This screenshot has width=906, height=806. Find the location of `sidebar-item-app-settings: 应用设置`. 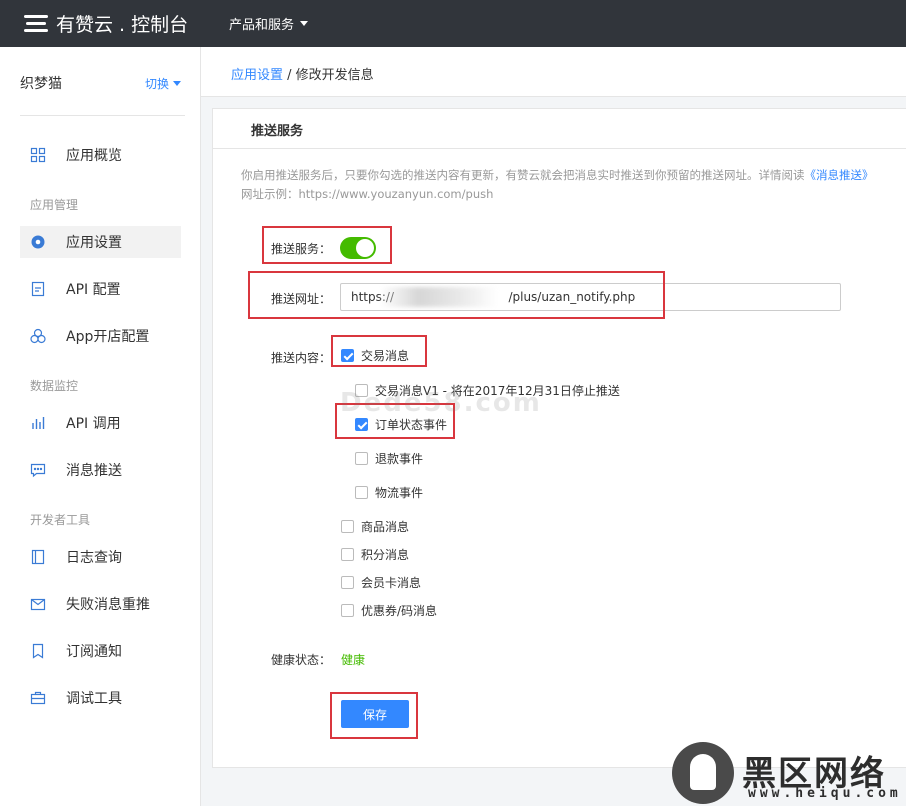

sidebar-item-app-settings: 应用设置 is located at coordinates (100, 242).